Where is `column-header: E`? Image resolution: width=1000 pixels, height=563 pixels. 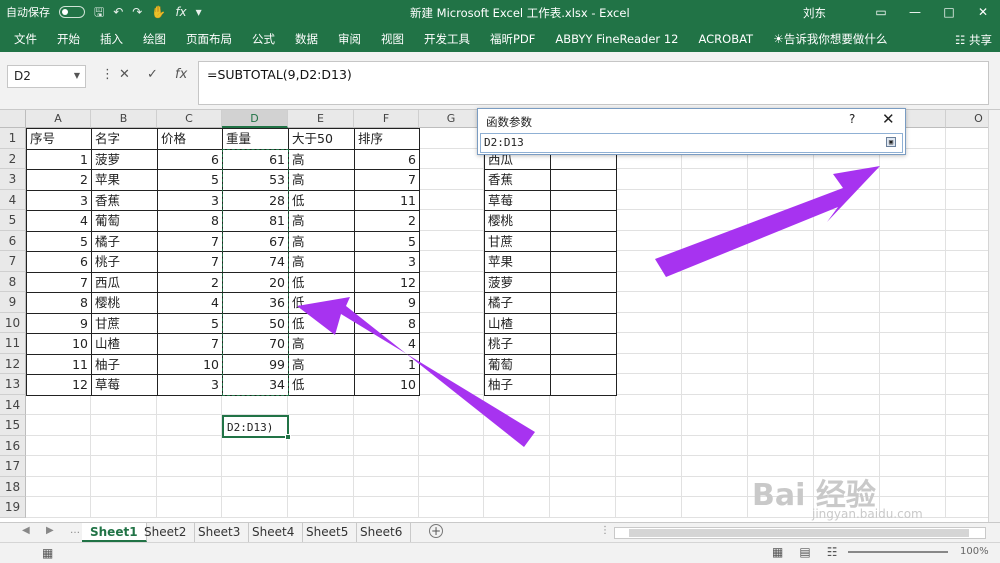
column-header: E is located at coordinates (321, 119).